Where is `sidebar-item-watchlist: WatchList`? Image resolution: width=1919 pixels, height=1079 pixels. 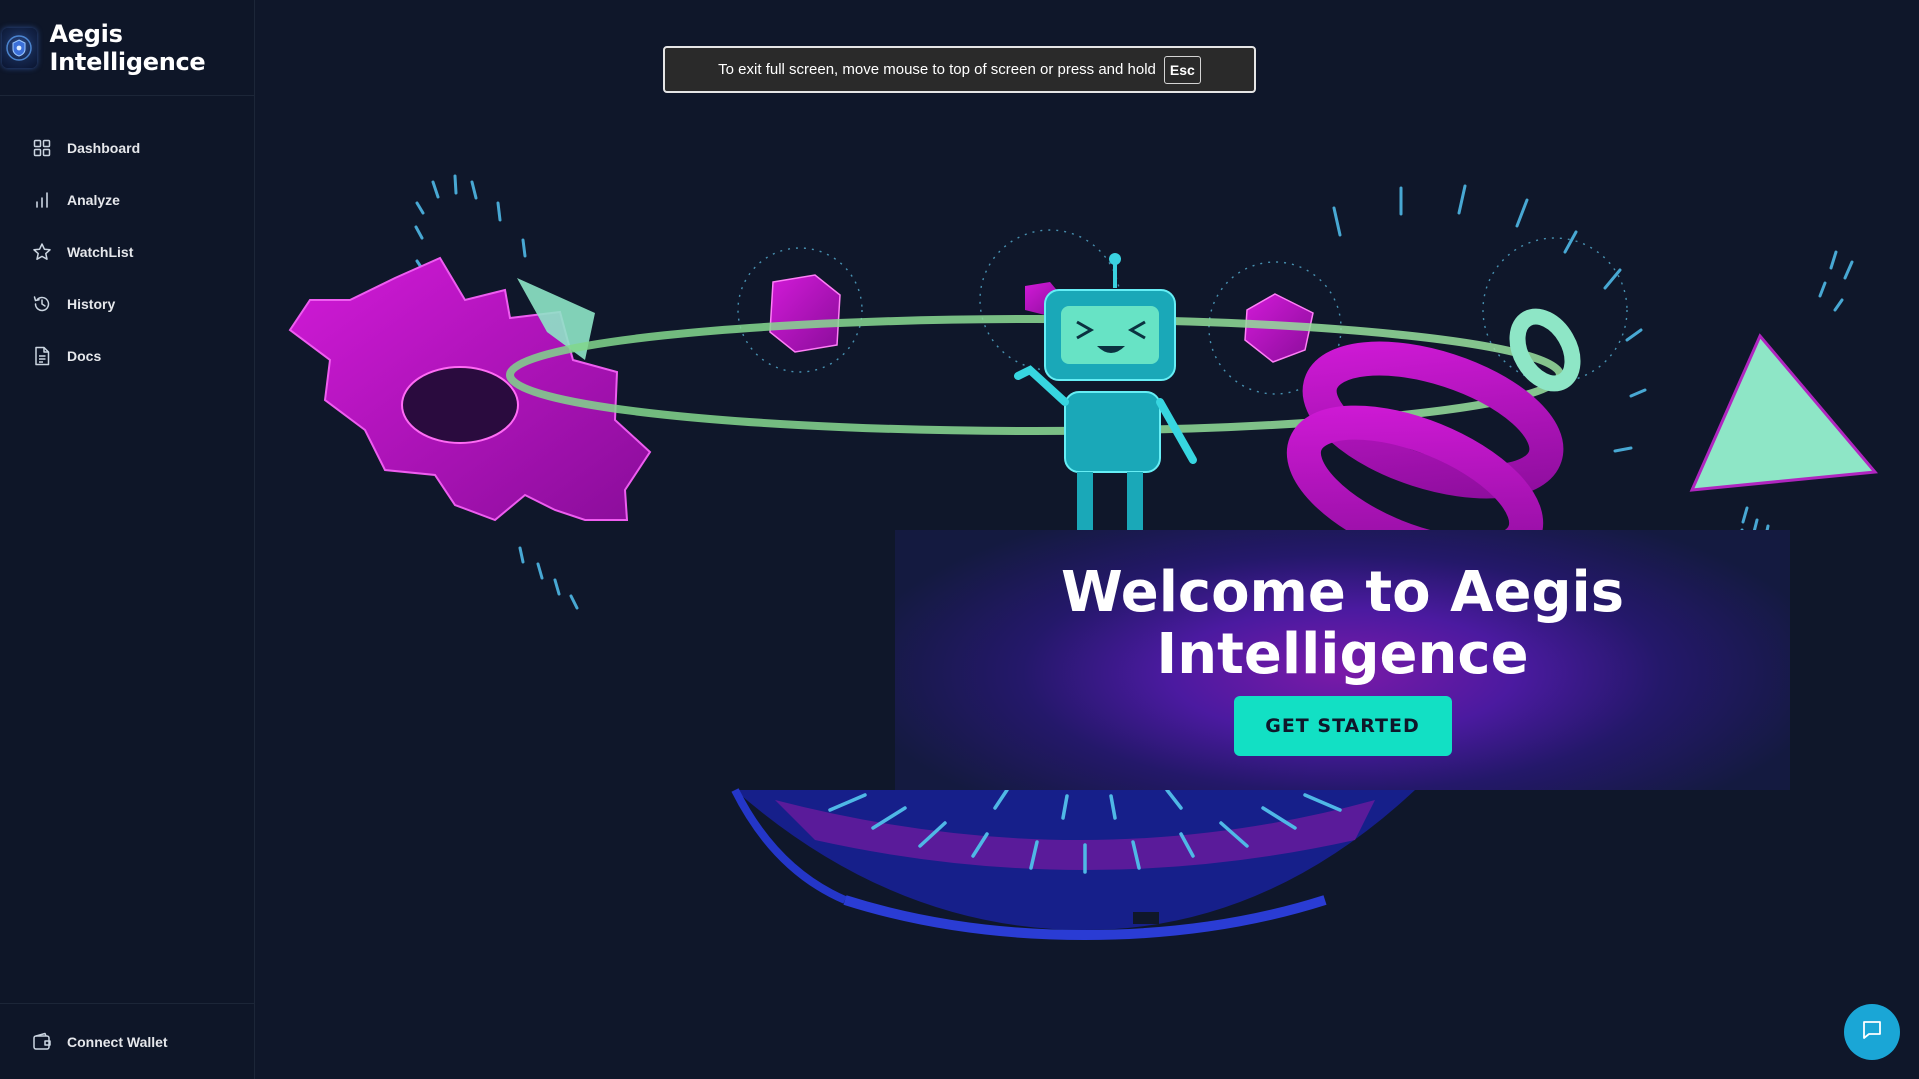 sidebar-item-watchlist: WatchList is located at coordinates (127, 252).